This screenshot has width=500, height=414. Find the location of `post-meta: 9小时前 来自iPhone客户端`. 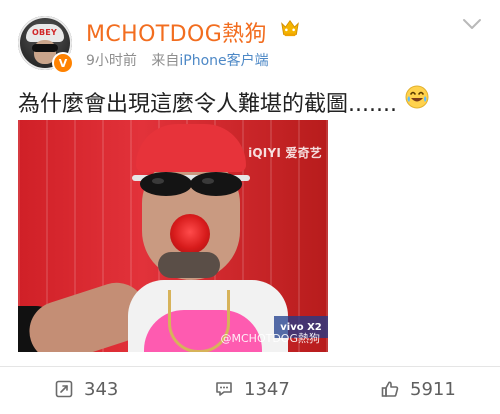

post-meta: 9小时前 来自iPhone客户端 is located at coordinates (177, 60).